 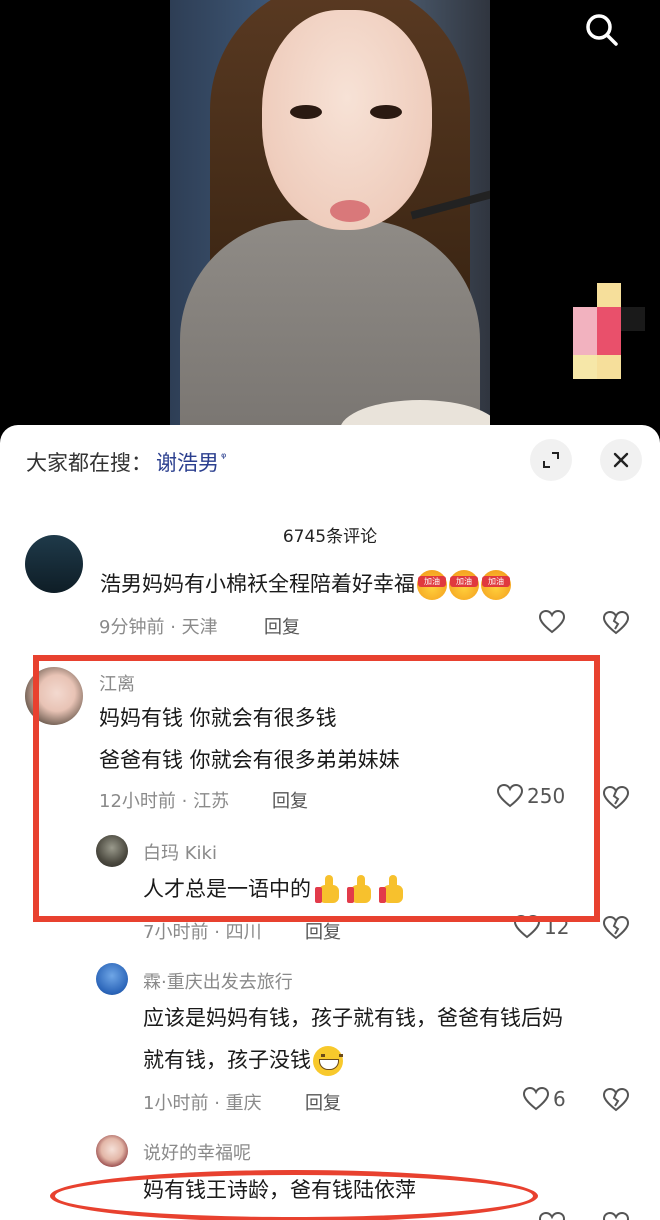 I want to click on comment-author: 江离, so click(x=117, y=683).